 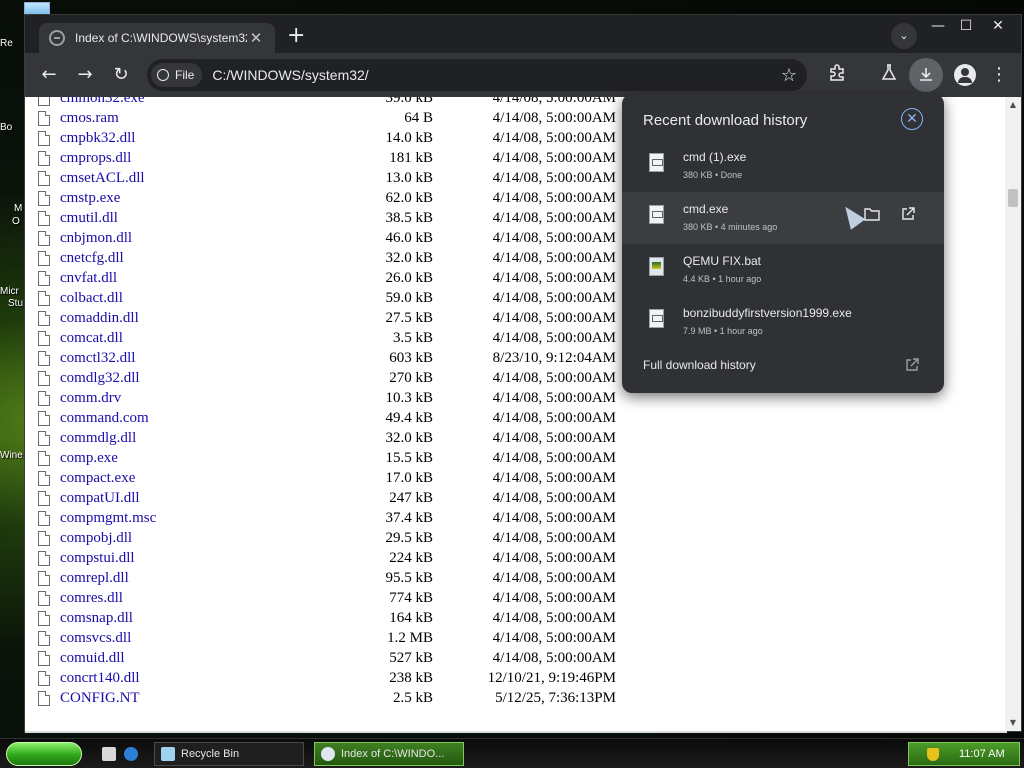 What do you see at coordinates (229, 754) in the screenshot?
I see `taskbar-item-recycle-bin: Recycle Bin` at bounding box center [229, 754].